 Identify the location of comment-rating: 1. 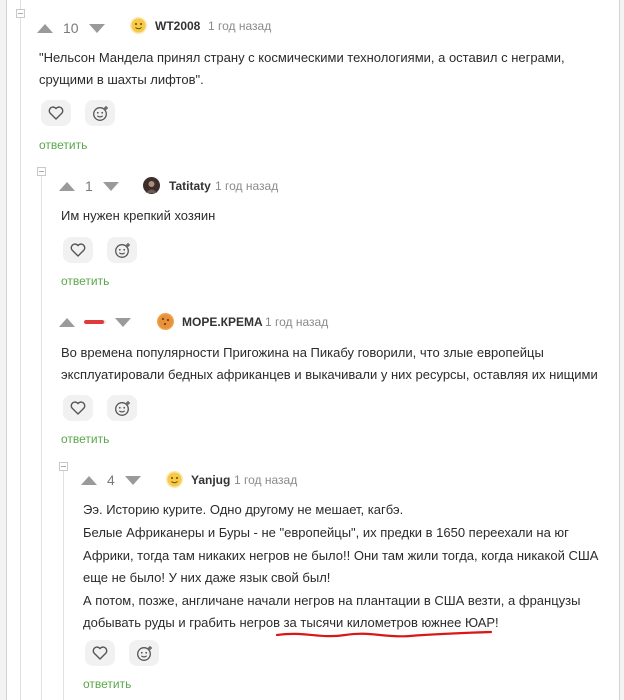
(89, 186).